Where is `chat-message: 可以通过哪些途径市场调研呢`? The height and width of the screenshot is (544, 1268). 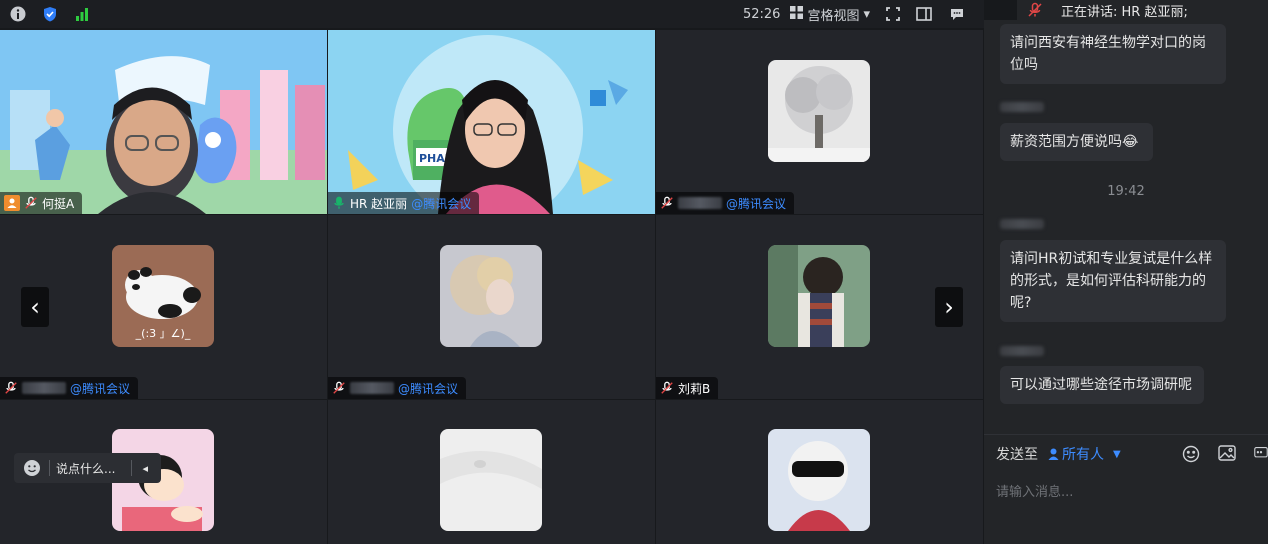 chat-message: 可以通过哪些途径市场调研呢 is located at coordinates (1102, 385).